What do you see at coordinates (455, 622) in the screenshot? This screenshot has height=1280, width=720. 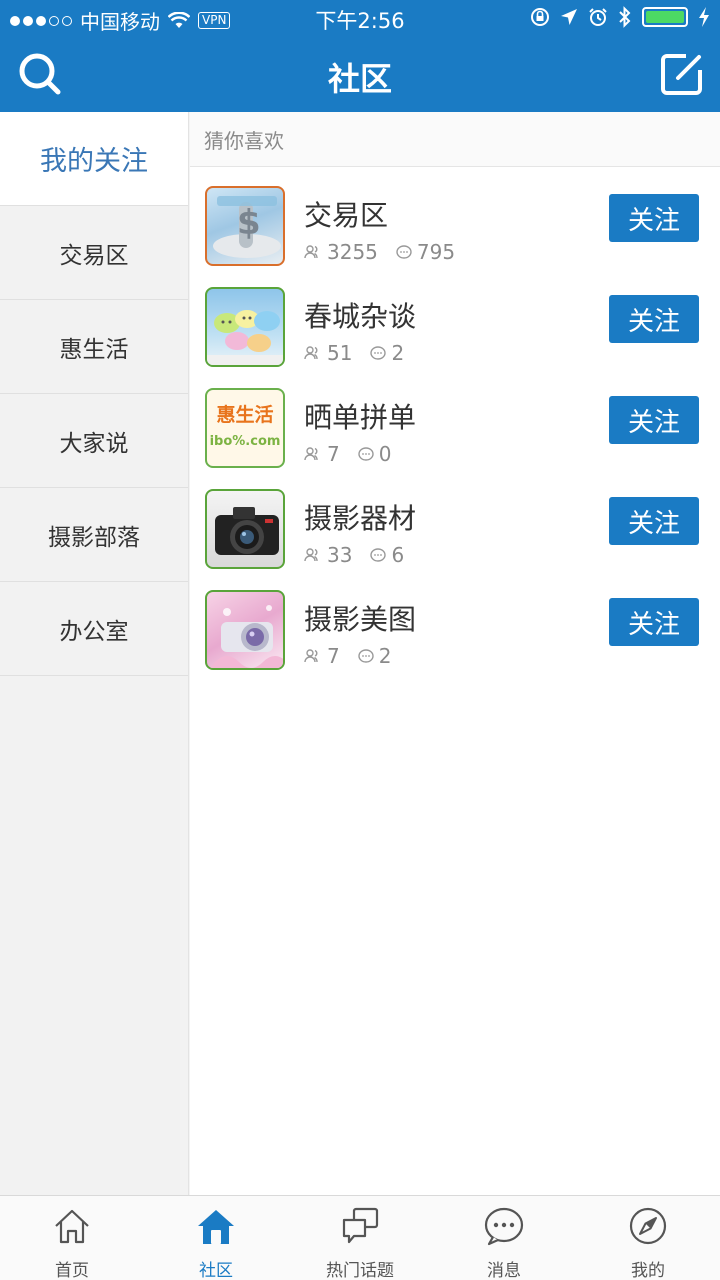 I see `list-item: 摄影美图 7 2 关注` at bounding box center [455, 622].